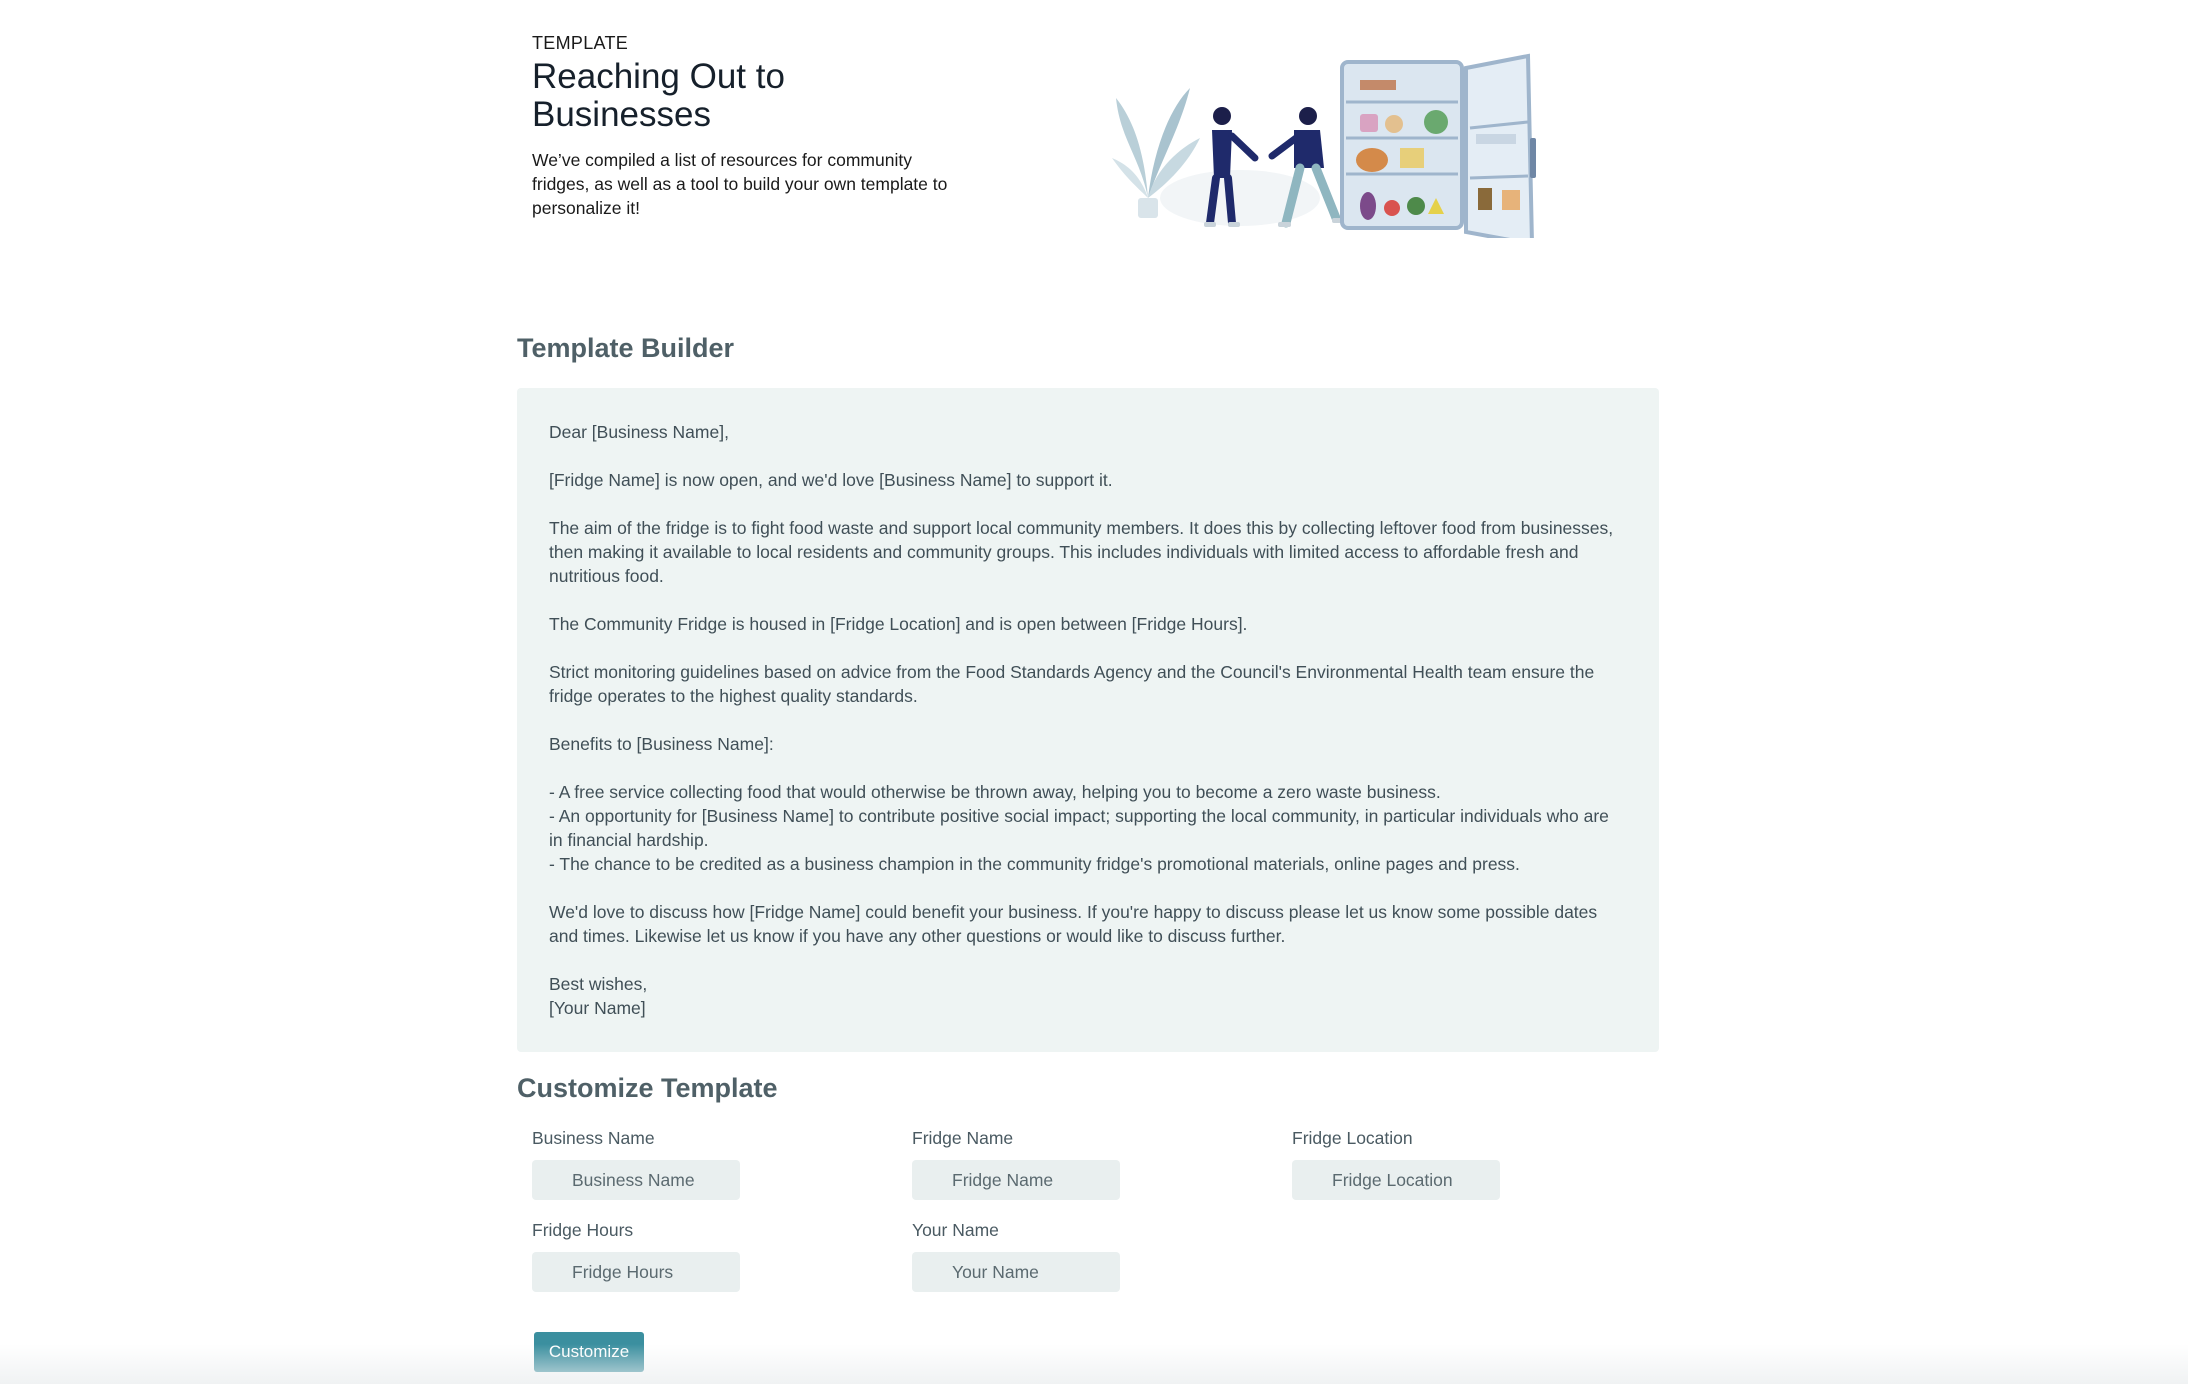 This screenshot has height=1384, width=2188. I want to click on fridge-name-input, so click(1016, 1180).